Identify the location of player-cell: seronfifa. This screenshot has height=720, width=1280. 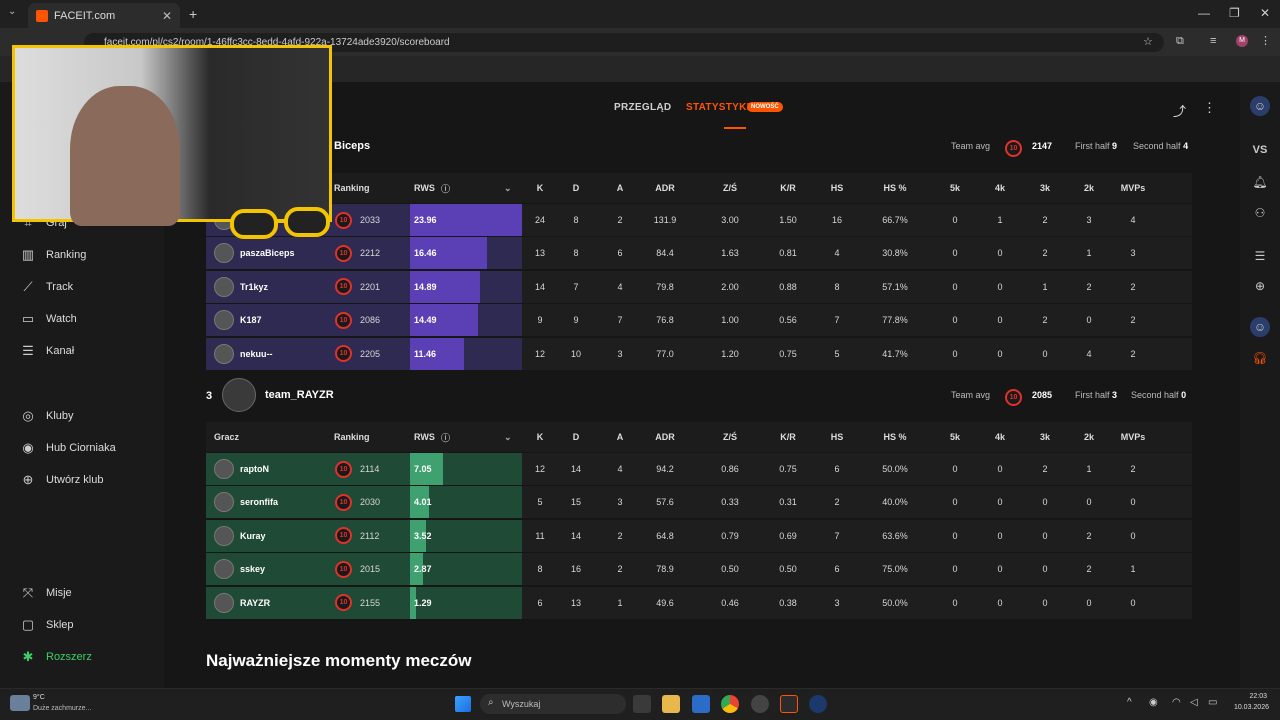
(242, 502).